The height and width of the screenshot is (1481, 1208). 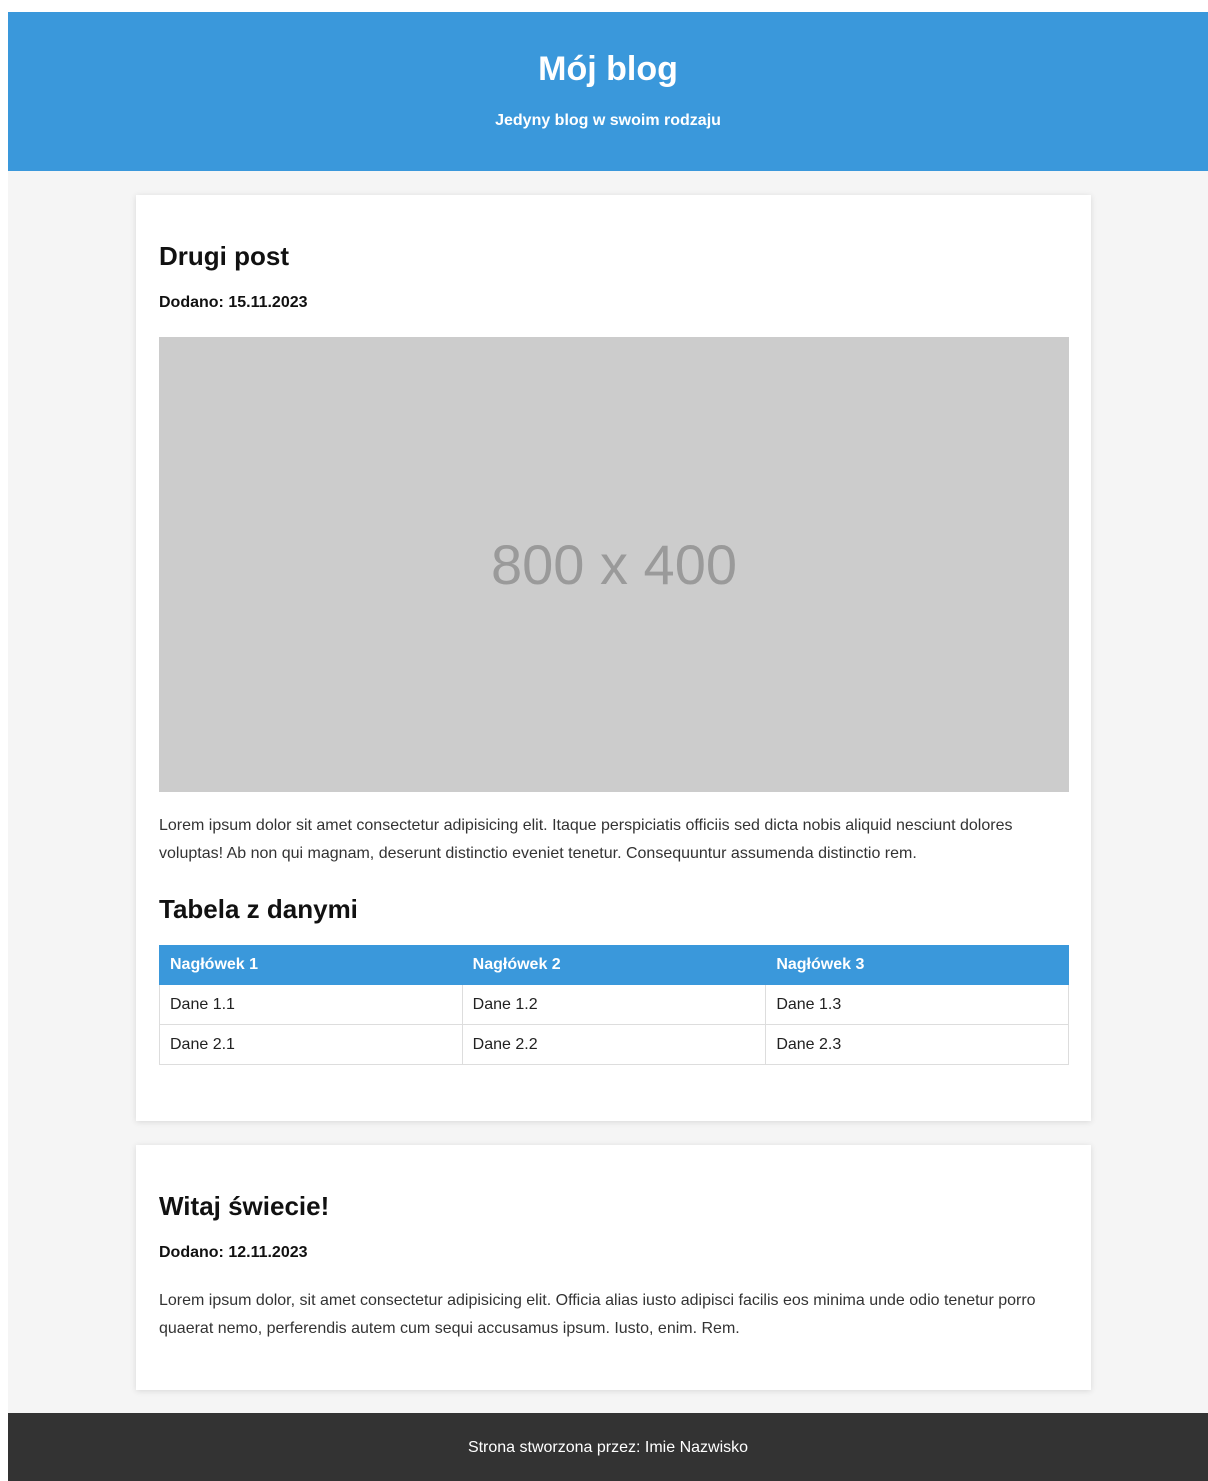 What do you see at coordinates (608, 120) in the screenshot?
I see `site-subtitle: Jedyny blog w swoim rodzaju` at bounding box center [608, 120].